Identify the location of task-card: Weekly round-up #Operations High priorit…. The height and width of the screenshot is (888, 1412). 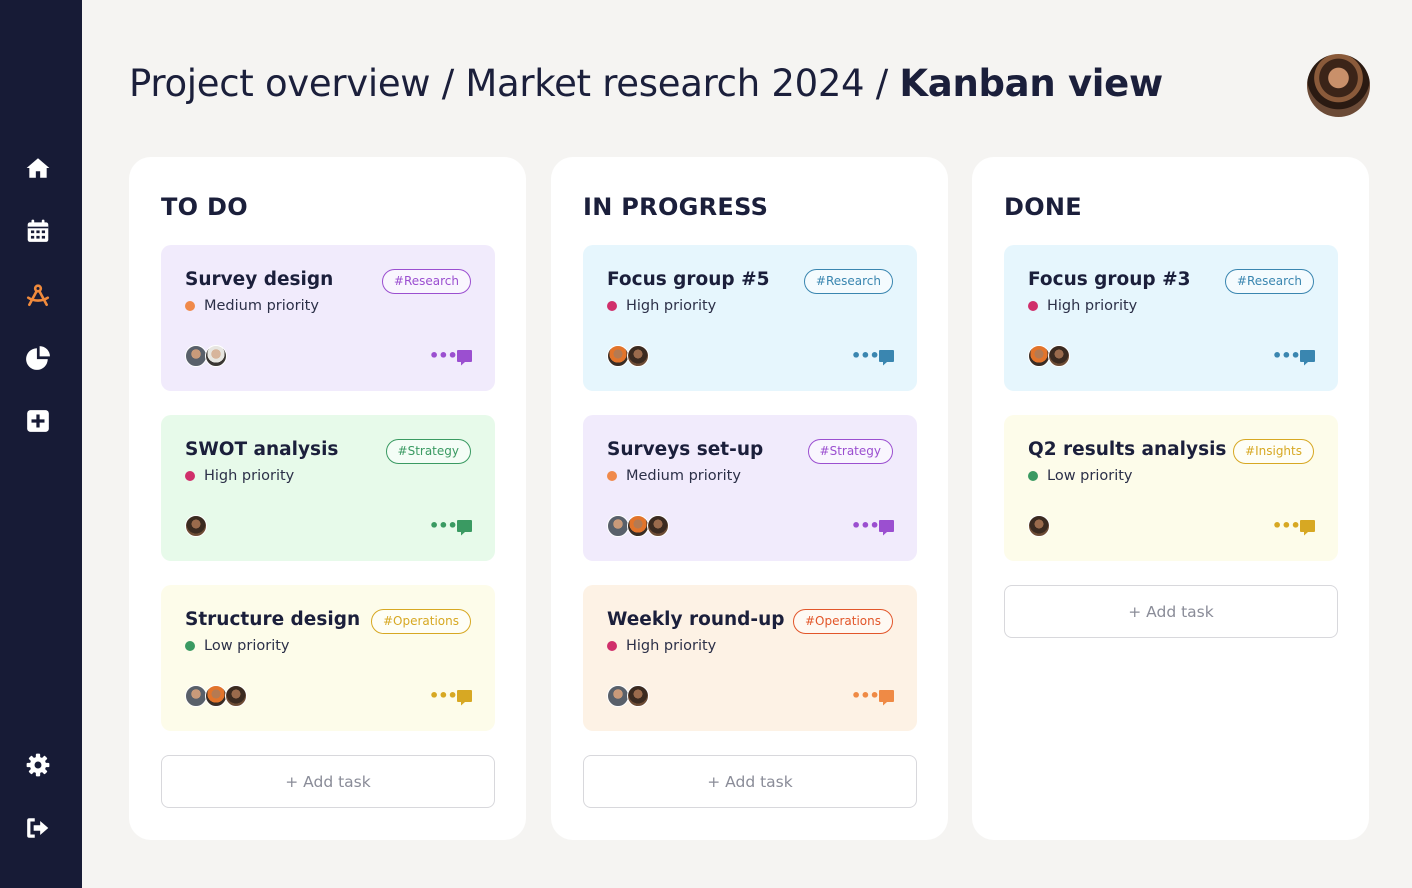
(750, 658).